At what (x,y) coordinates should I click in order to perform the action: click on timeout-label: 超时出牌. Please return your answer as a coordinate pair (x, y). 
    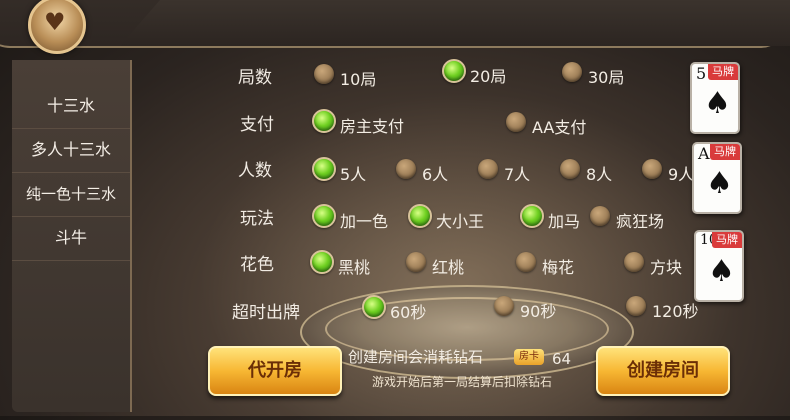
    Looking at the image, I should click on (266, 313).